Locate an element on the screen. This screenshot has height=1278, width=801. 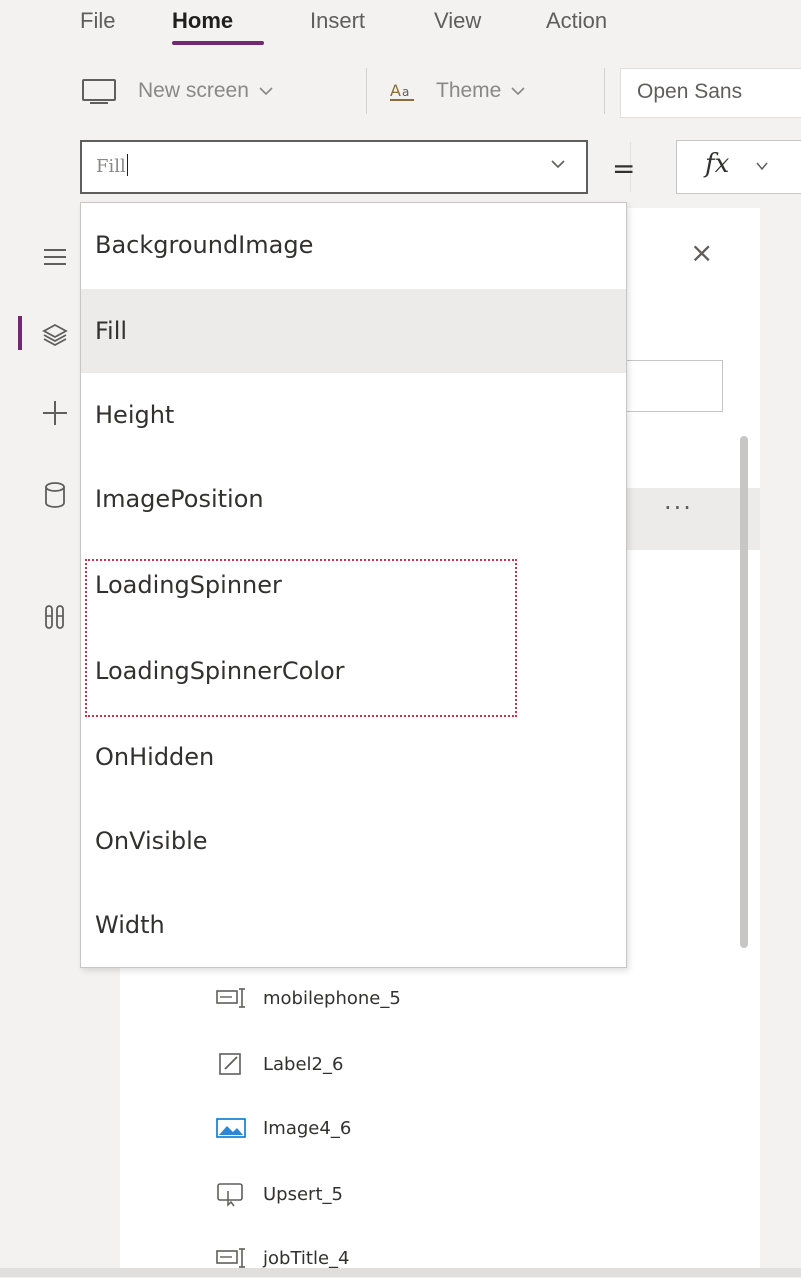
annotation-highlight-box is located at coordinates (301, 638).